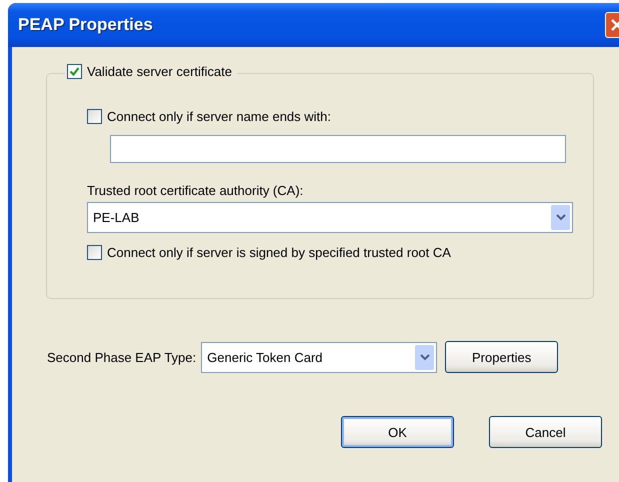 Image resolution: width=619 pixels, height=482 pixels. What do you see at coordinates (501, 357) in the screenshot?
I see `properties-button: Properties` at bounding box center [501, 357].